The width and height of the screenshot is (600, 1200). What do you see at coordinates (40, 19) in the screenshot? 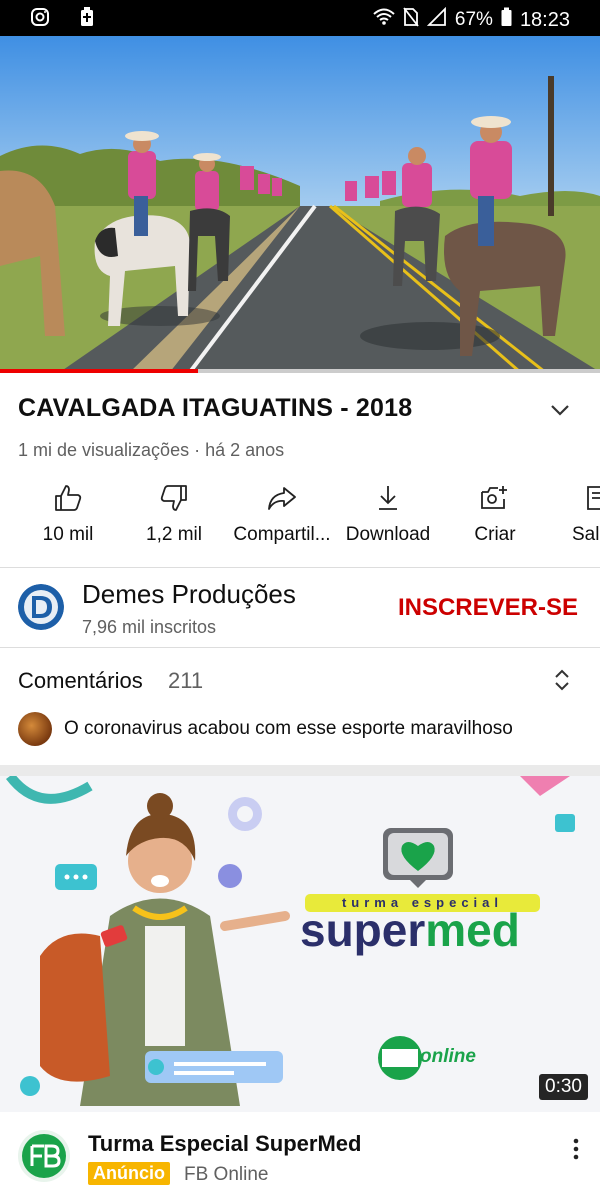
I see `instagram-icon` at bounding box center [40, 19].